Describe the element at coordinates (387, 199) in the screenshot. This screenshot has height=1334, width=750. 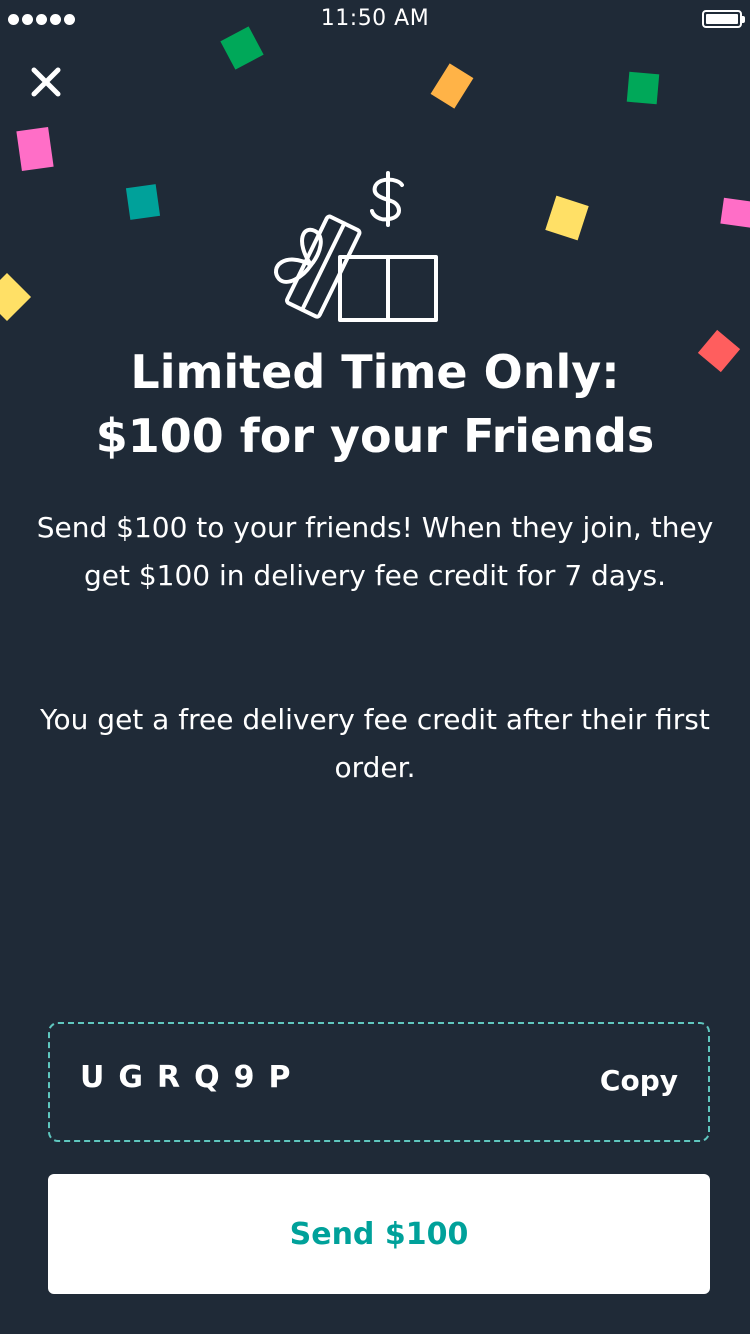
I see `dollar-icon` at that location.